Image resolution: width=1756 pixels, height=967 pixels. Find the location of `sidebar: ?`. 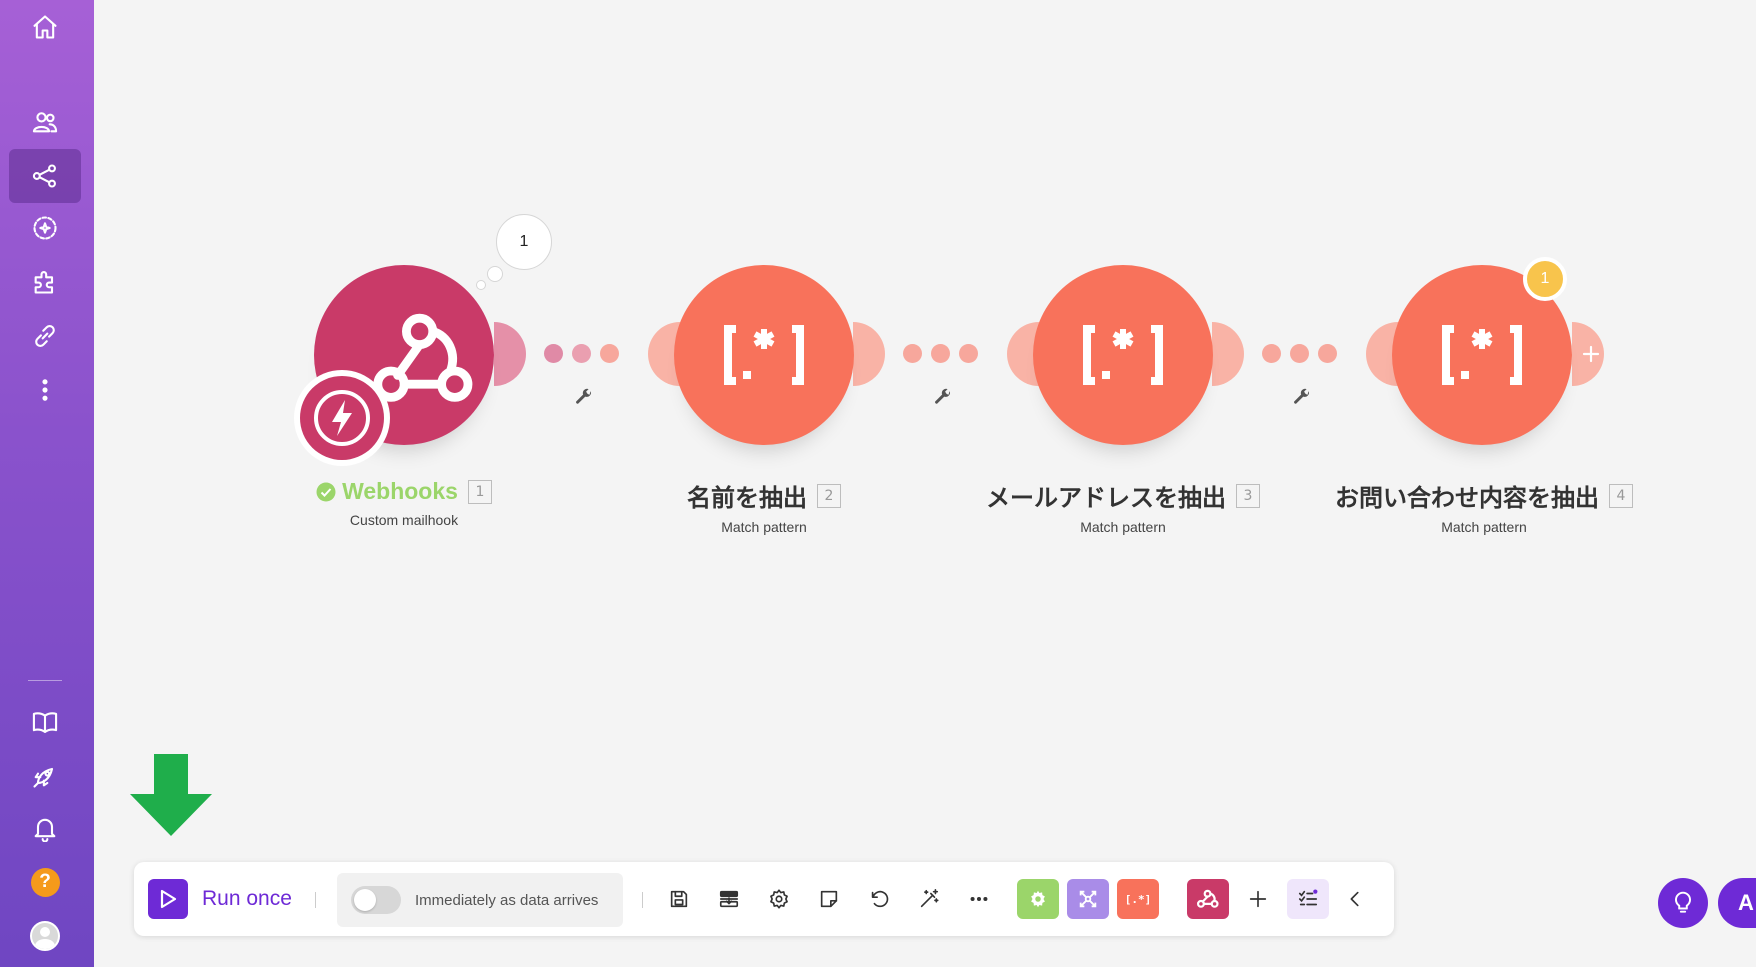

sidebar: ? is located at coordinates (47, 483).